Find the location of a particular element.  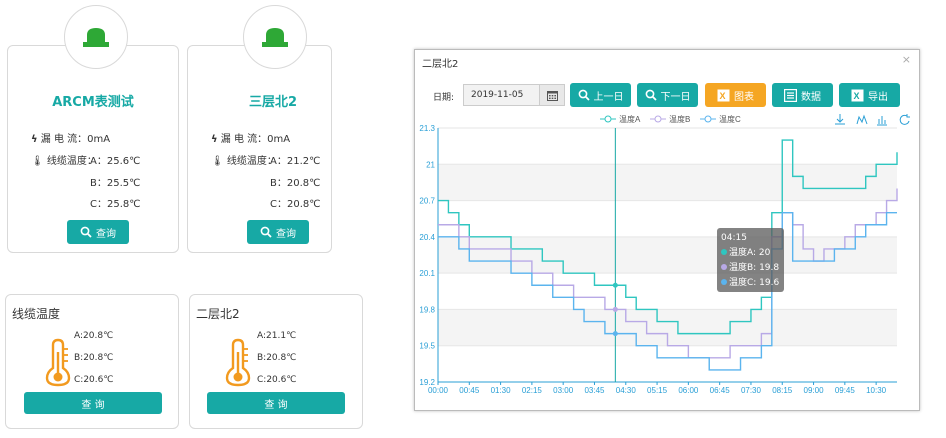

temp-a-row: A：21.2℃ is located at coordinates (295, 161).